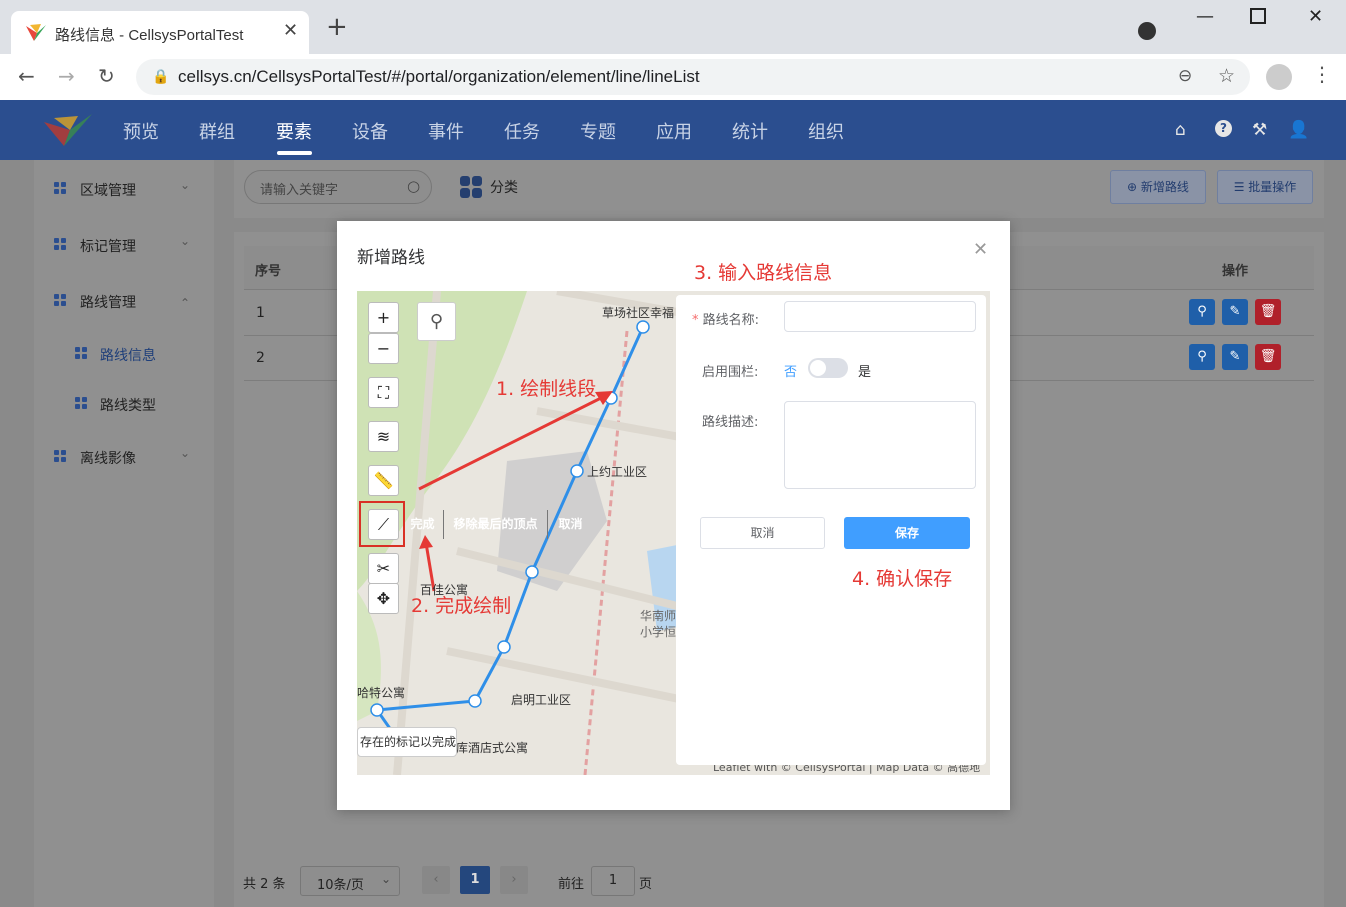 The width and height of the screenshot is (1346, 907). What do you see at coordinates (880, 316) in the screenshot?
I see `route-name-input` at bounding box center [880, 316].